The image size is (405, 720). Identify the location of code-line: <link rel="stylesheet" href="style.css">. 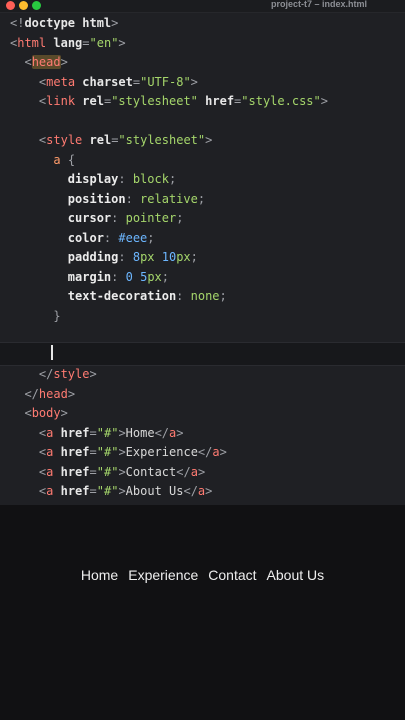
(169, 102).